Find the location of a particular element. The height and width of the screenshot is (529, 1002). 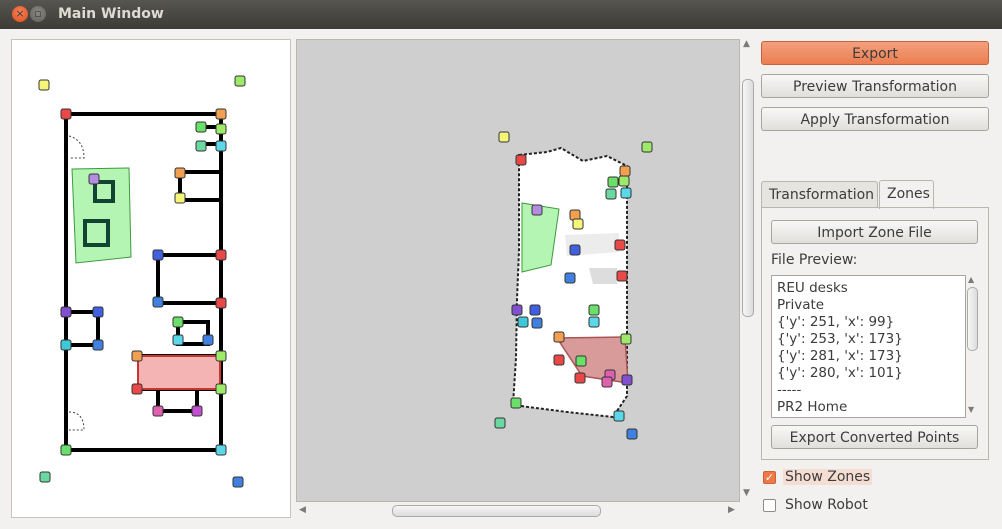

scroll-right-icon: ▶ is located at coordinates (731, 510).